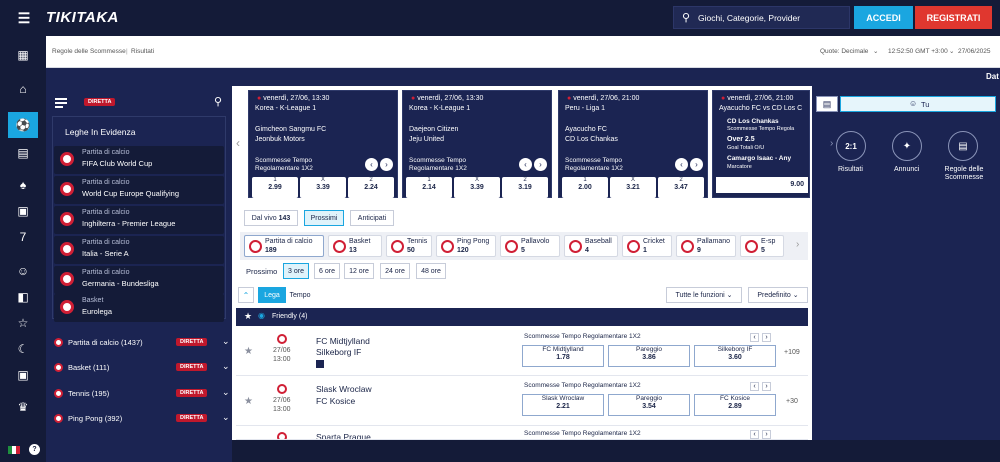 This screenshot has width=1000, height=462. I want to click on sport-chip: Partita di calcio 189, so click(284, 246).